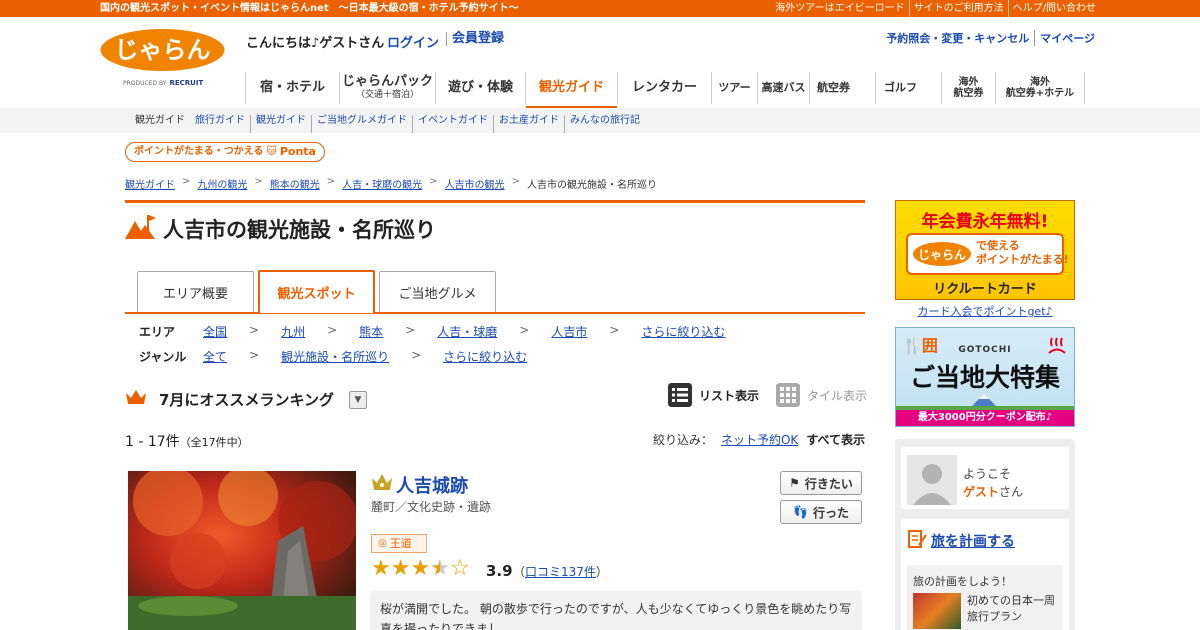  What do you see at coordinates (475, 183) in the screenshot?
I see `breadcrumb-link: 人吉市の観光` at bounding box center [475, 183].